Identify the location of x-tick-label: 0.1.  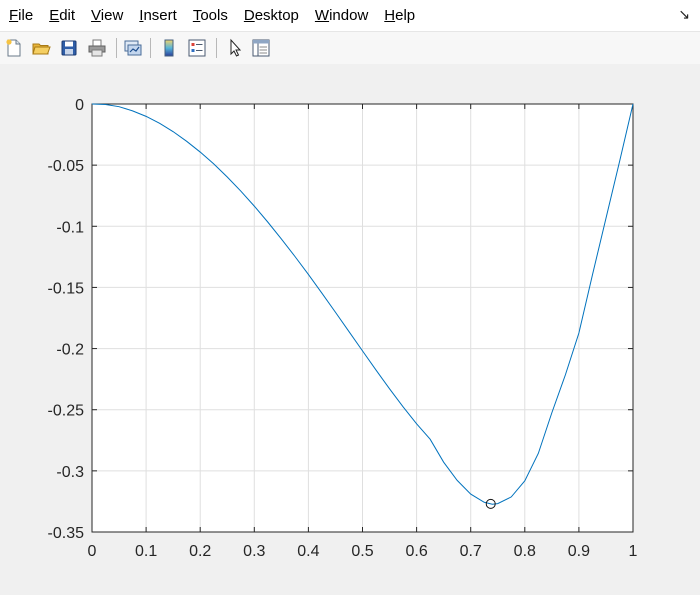
(146, 551).